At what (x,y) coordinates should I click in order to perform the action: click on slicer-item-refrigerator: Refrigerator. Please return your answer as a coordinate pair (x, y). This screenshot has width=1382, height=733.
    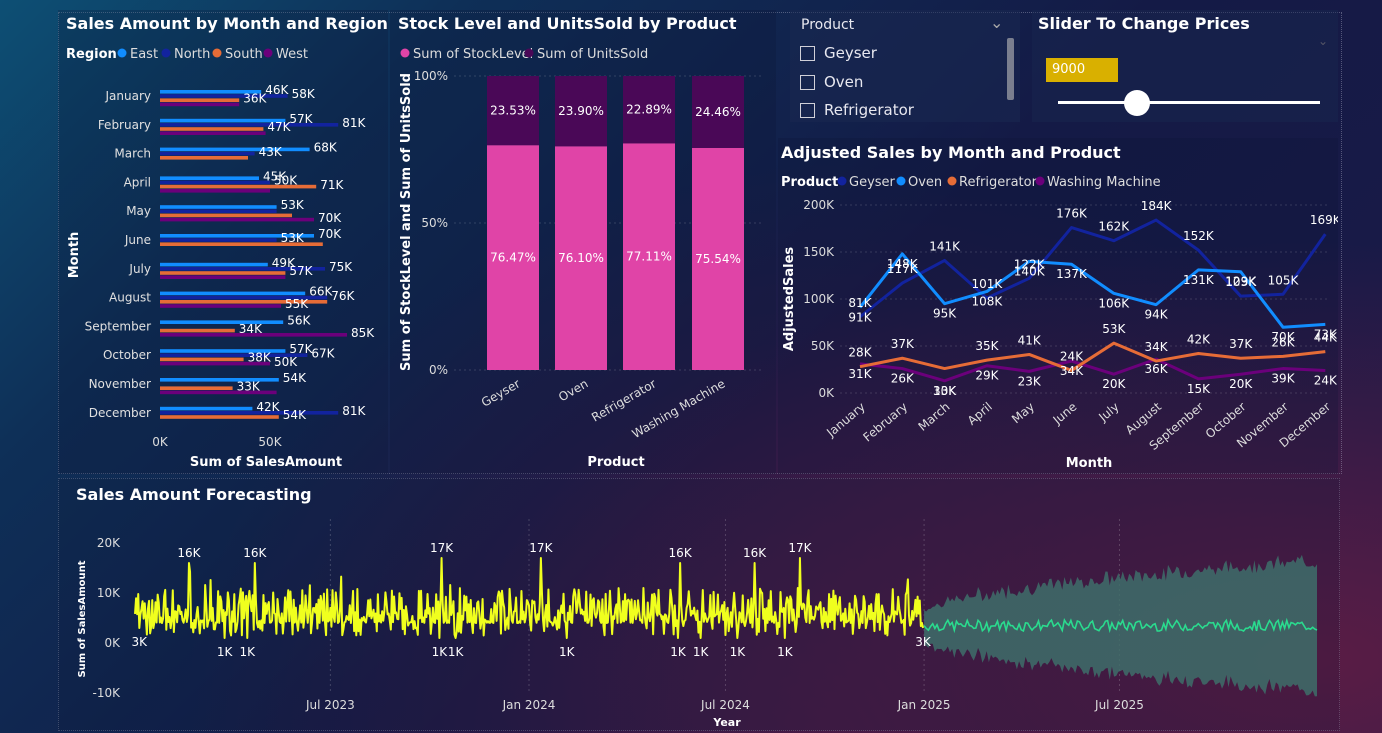
    Looking at the image, I should click on (857, 110).